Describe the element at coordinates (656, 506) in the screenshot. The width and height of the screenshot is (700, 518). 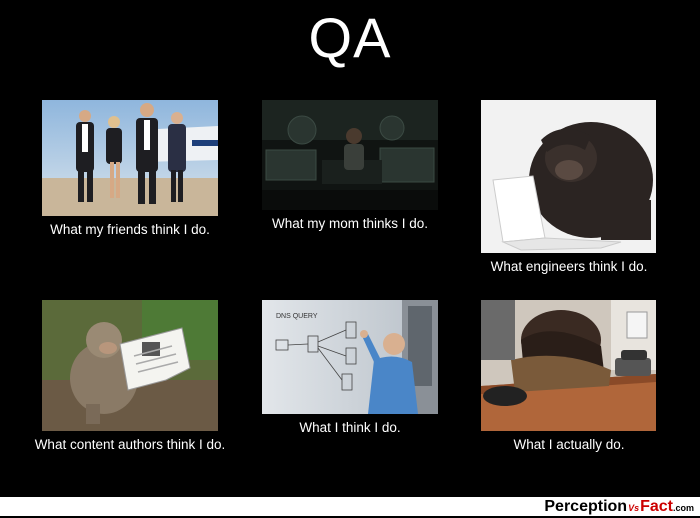
I see `brand-part2: Fact` at that location.